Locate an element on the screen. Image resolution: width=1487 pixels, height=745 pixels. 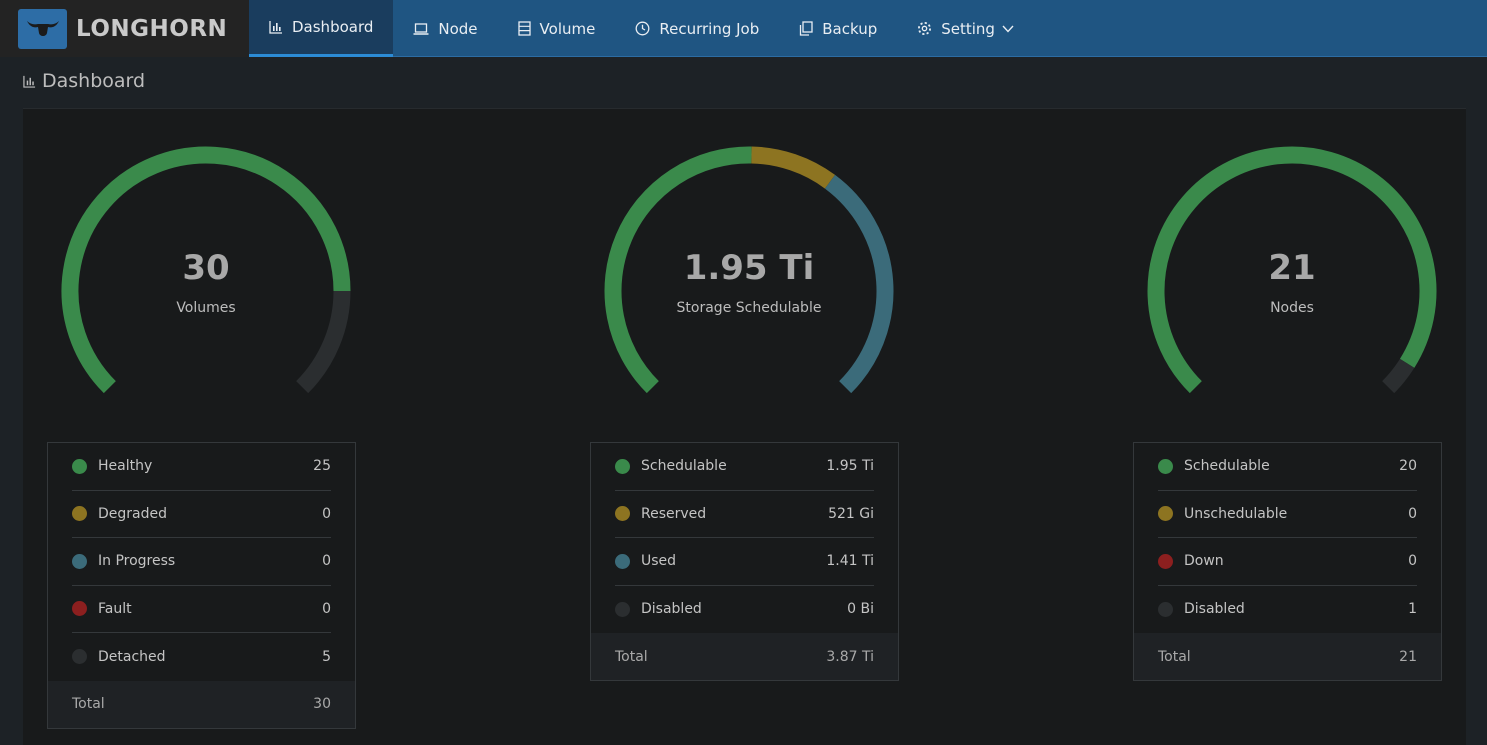
legend-total-count: 30 is located at coordinates (322, 704).